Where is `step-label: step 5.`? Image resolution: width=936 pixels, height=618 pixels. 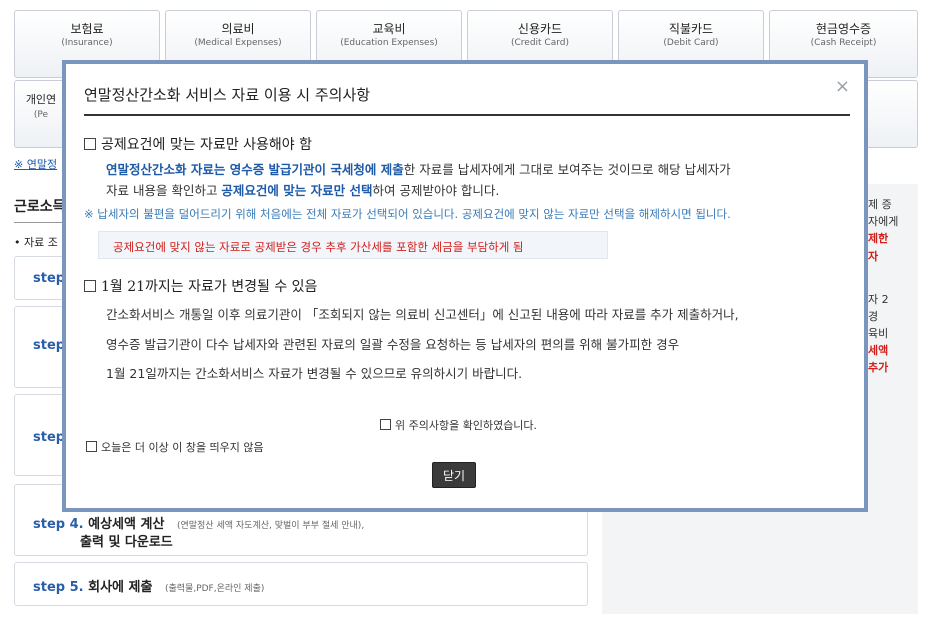
step-label: step 5. is located at coordinates (58, 587).